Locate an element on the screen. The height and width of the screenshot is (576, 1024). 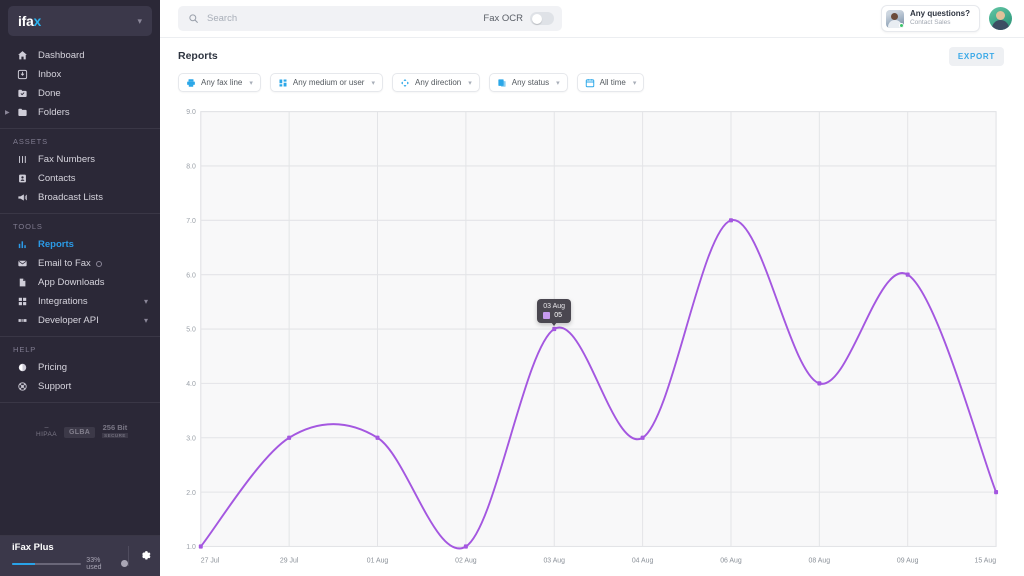
code-icon is located at coordinates (22, 320).